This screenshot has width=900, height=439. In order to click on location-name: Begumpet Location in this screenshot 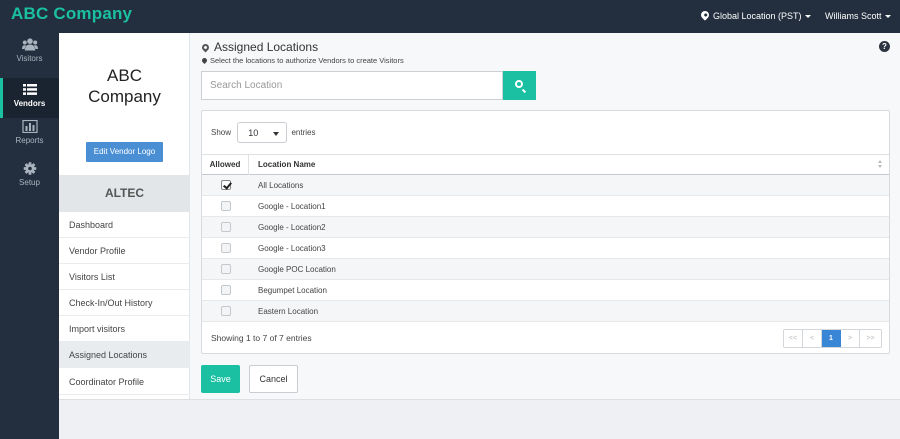, I will do `click(292, 290)`.